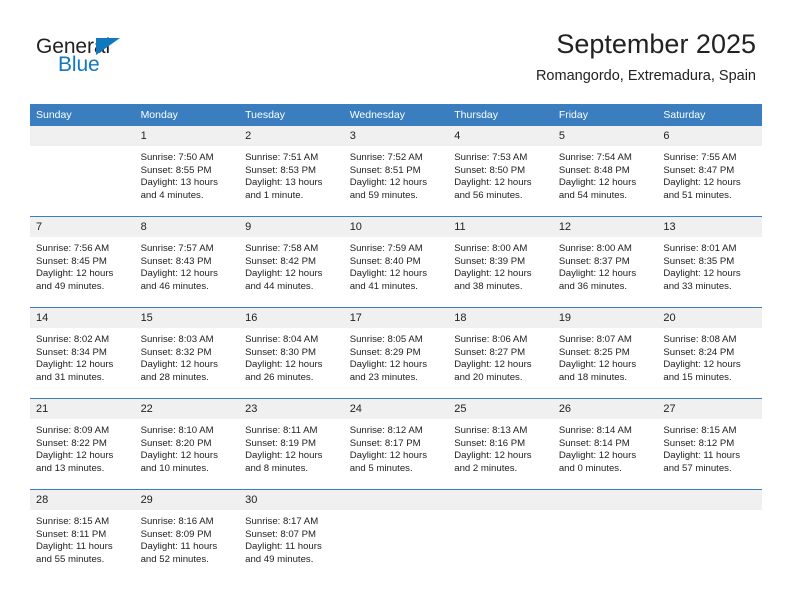  Describe the element at coordinates (82, 318) in the screenshot. I see `day-number: 14` at that location.